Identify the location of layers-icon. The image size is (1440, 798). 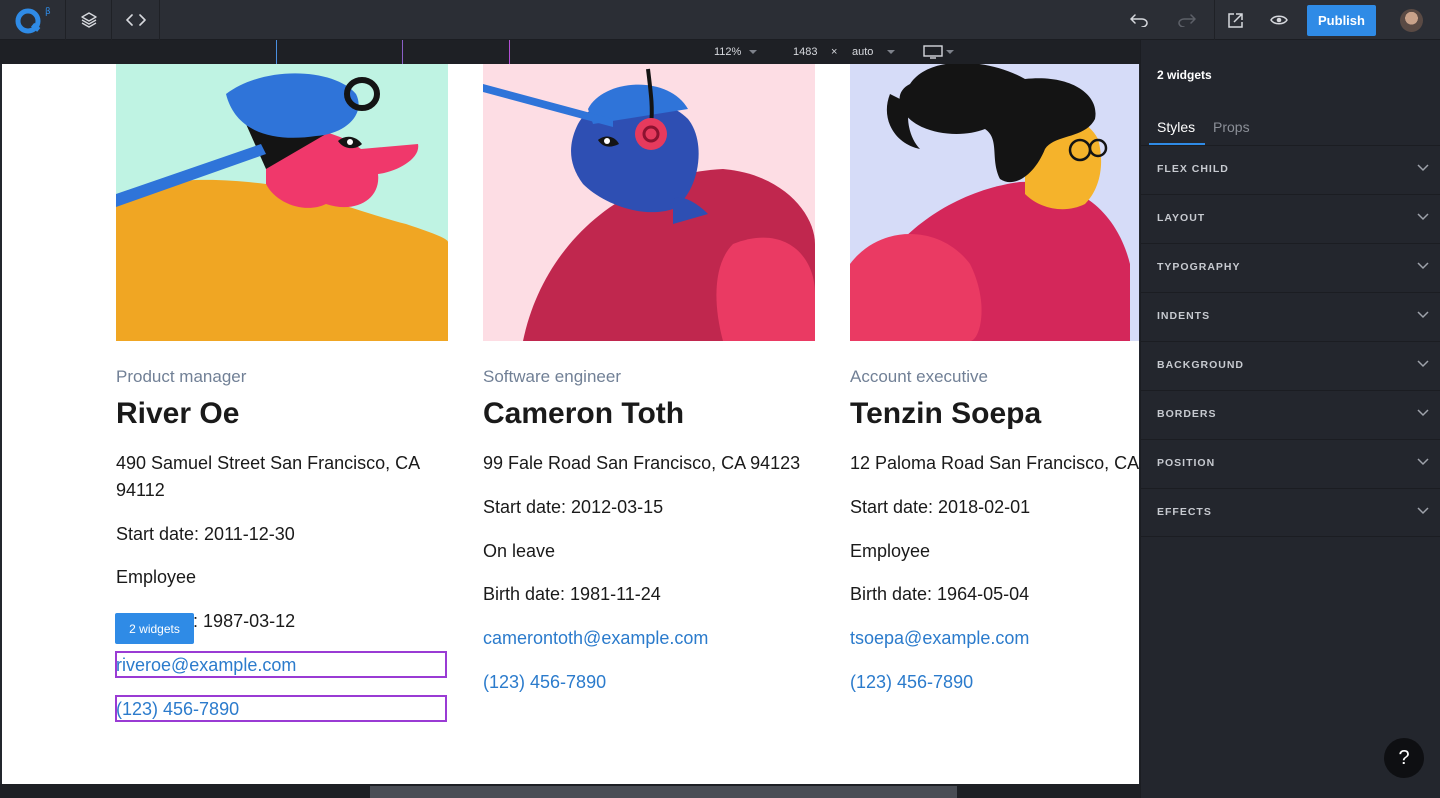
(88, 20).